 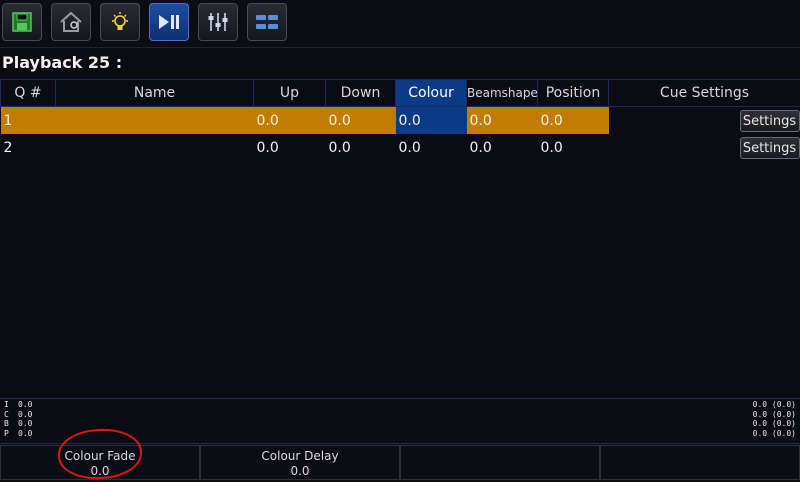 I want to click on readout-value-p: 0.0, so click(x=25, y=433).